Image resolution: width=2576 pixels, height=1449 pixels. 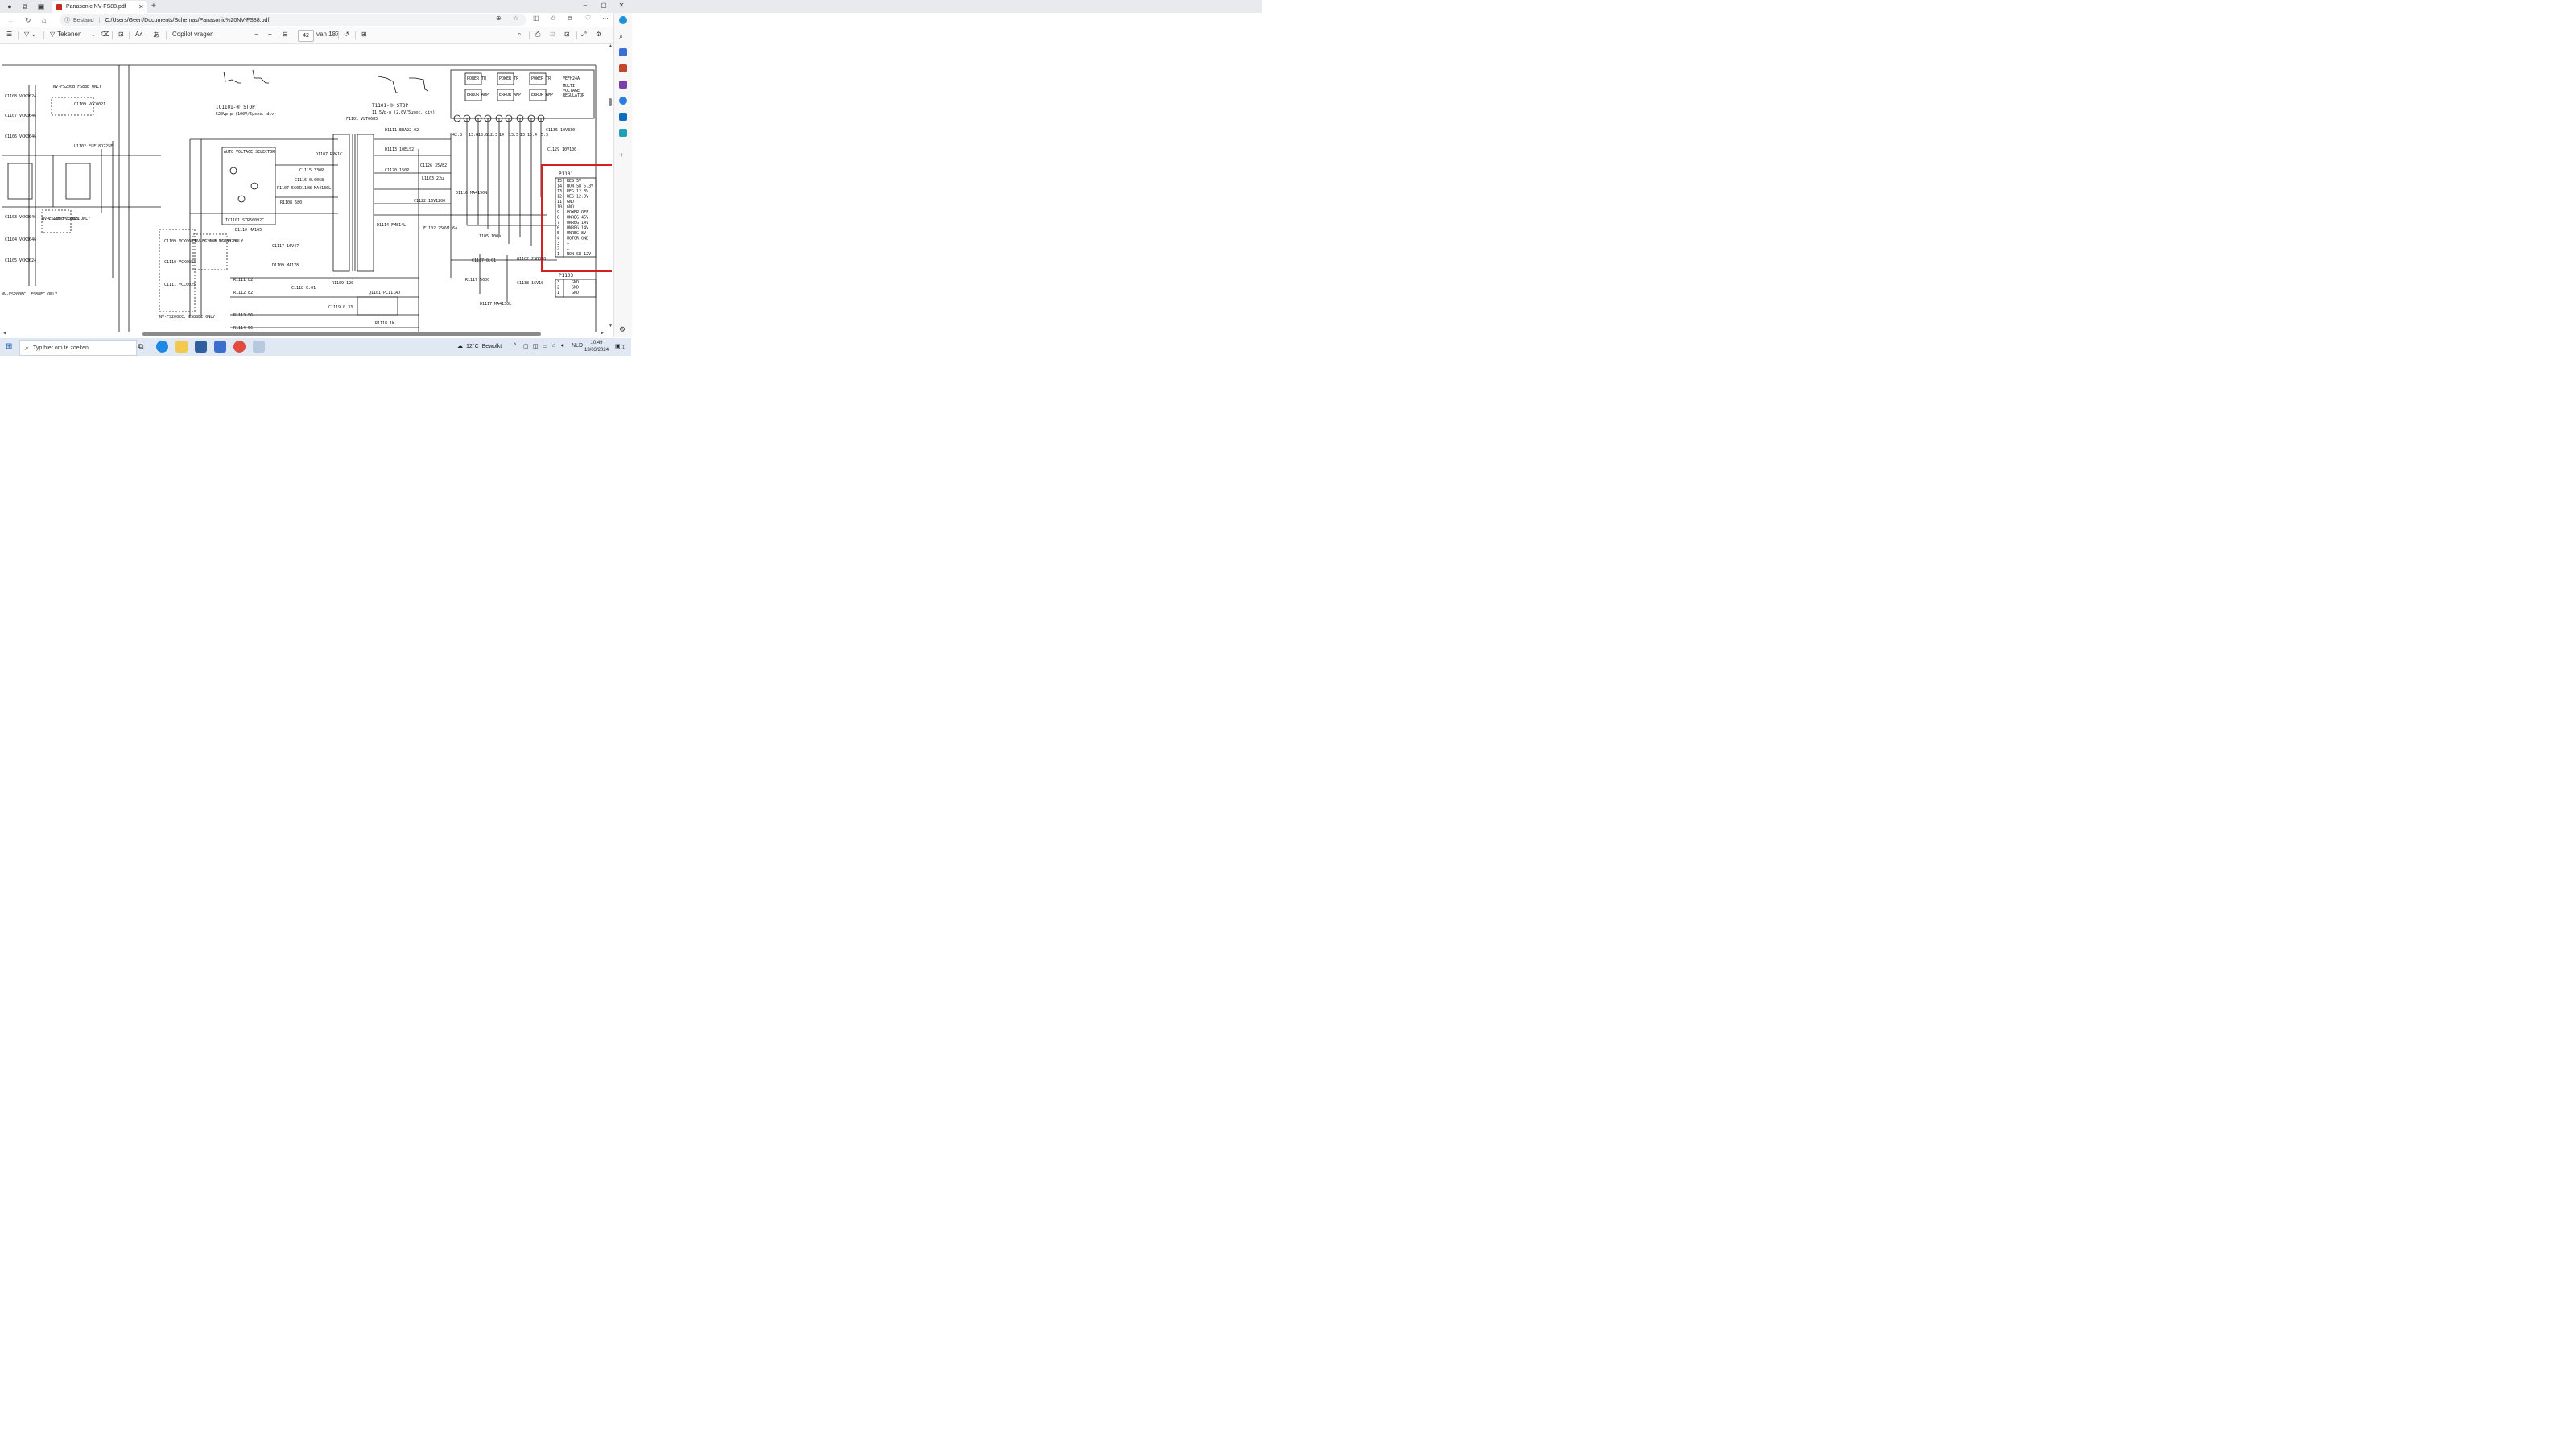 What do you see at coordinates (529, 35) in the screenshot?
I see `toolbar-divider` at bounding box center [529, 35].